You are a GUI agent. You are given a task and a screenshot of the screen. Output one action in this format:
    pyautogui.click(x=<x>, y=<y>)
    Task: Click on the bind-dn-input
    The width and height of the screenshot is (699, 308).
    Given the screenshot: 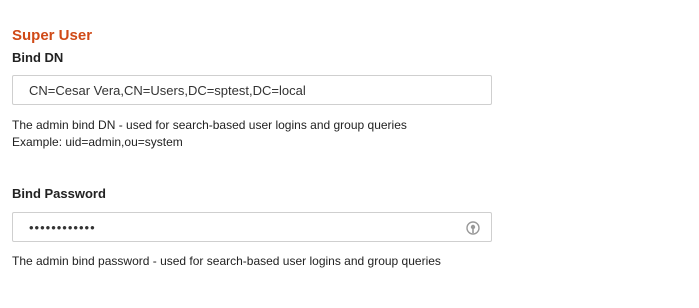 What is the action you would take?
    pyautogui.click(x=252, y=90)
    